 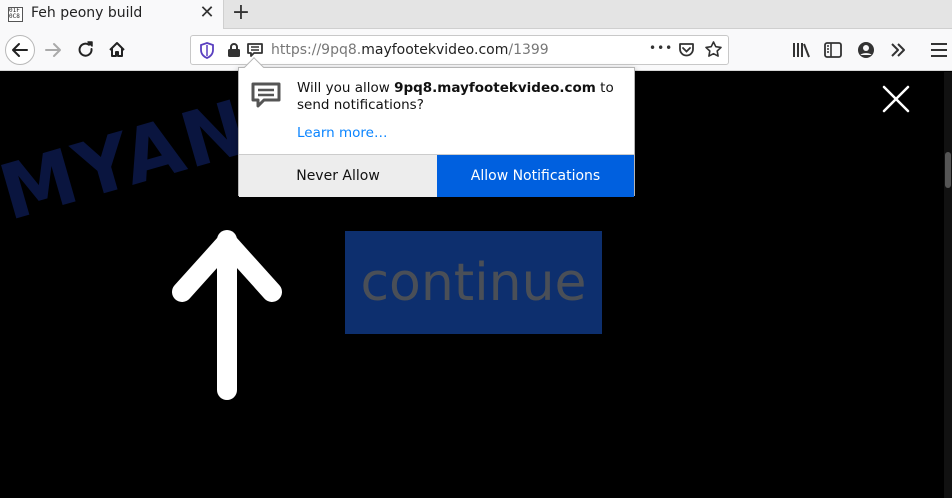 What do you see at coordinates (410, 50) in the screenshot?
I see `url-text: https://9pq8.mayfootekvideo.com/1399` at bounding box center [410, 50].